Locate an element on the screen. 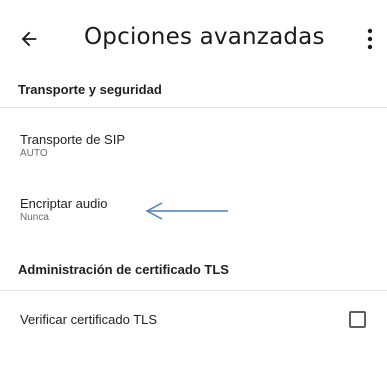 This screenshot has height=369, width=387. pref-summary: AUTO is located at coordinates (34, 153).